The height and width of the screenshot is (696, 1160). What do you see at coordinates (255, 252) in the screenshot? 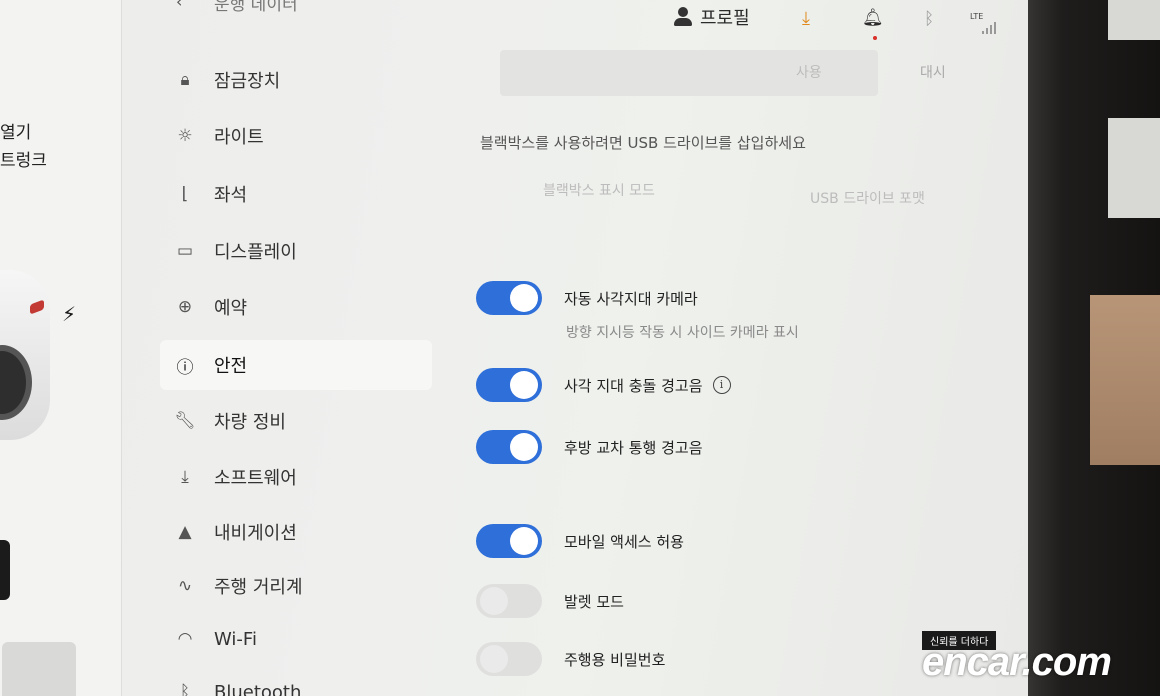
I see `sidebar-item-label: 디스플레이` at bounding box center [255, 252].